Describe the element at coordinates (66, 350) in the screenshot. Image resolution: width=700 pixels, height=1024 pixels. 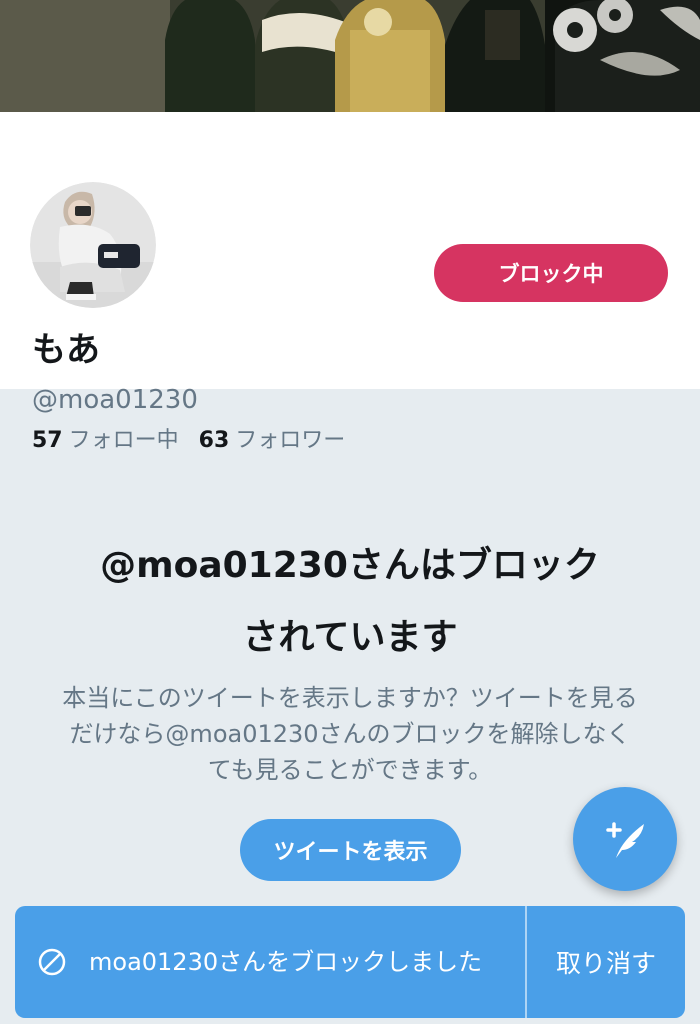
I see `profile-display-name: もあ` at that location.